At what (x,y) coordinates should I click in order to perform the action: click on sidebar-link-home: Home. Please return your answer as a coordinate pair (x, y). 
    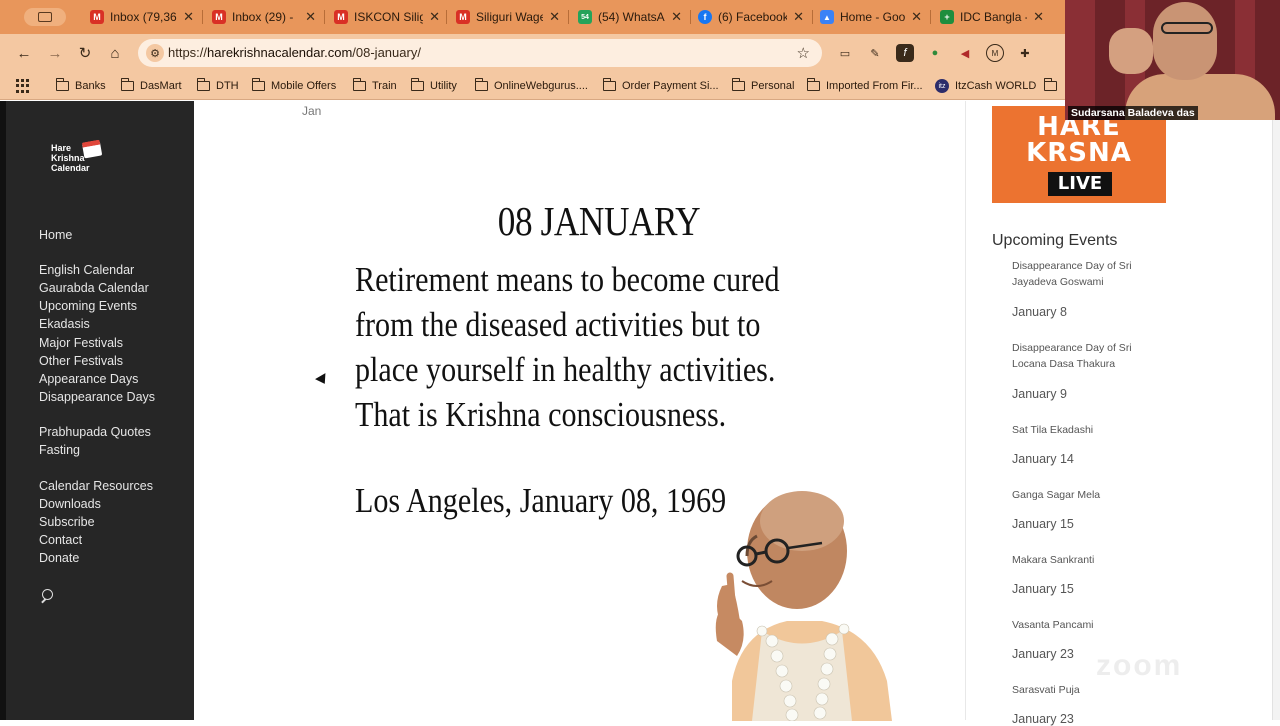
    Looking at the image, I should click on (55, 235).